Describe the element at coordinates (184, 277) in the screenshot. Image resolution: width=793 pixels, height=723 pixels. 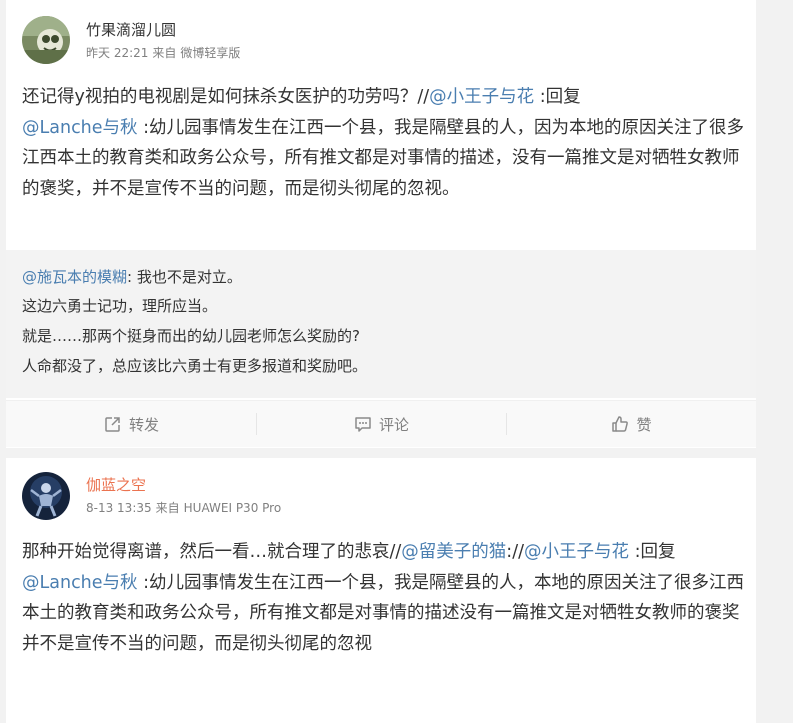
I see `quote-text: : 我也不是对立。` at that location.